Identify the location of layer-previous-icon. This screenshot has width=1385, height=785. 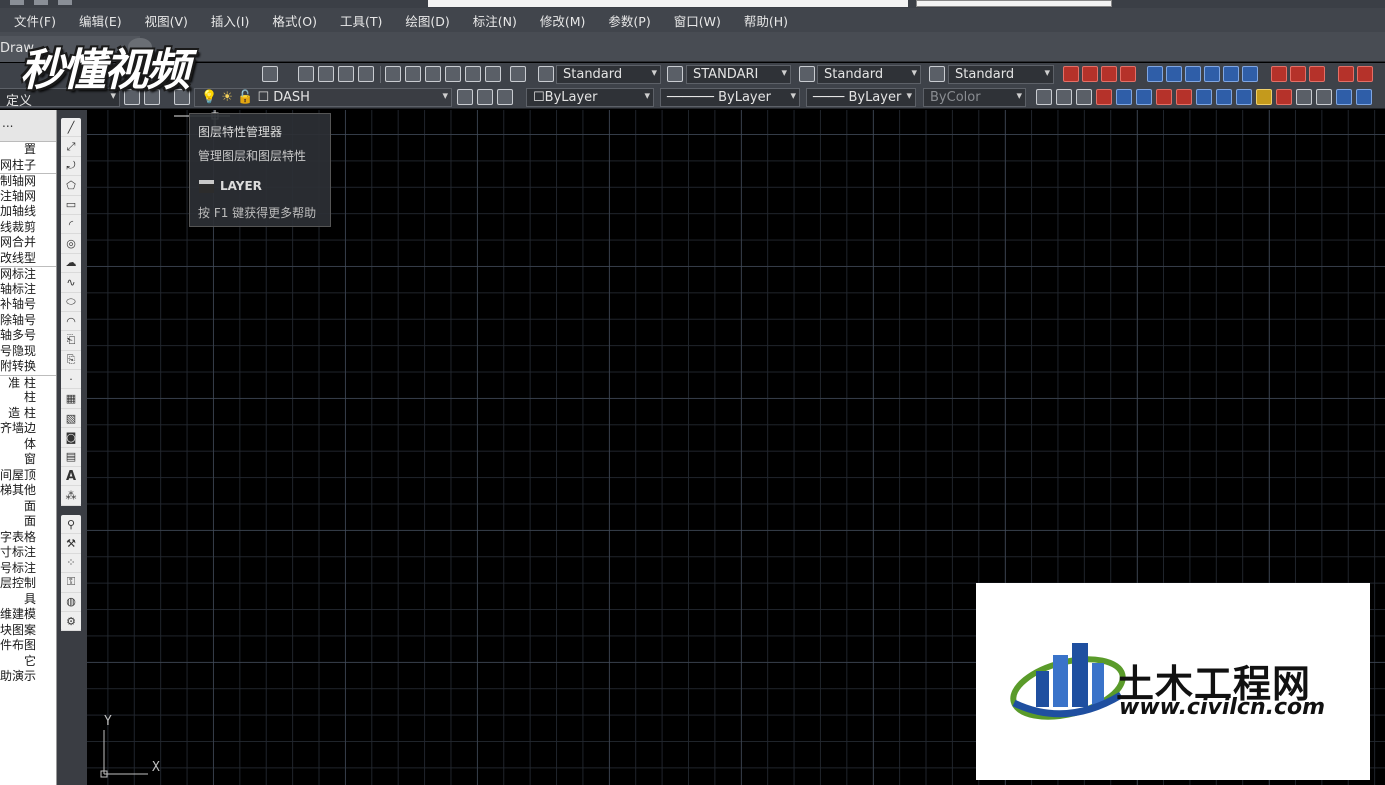
(485, 97).